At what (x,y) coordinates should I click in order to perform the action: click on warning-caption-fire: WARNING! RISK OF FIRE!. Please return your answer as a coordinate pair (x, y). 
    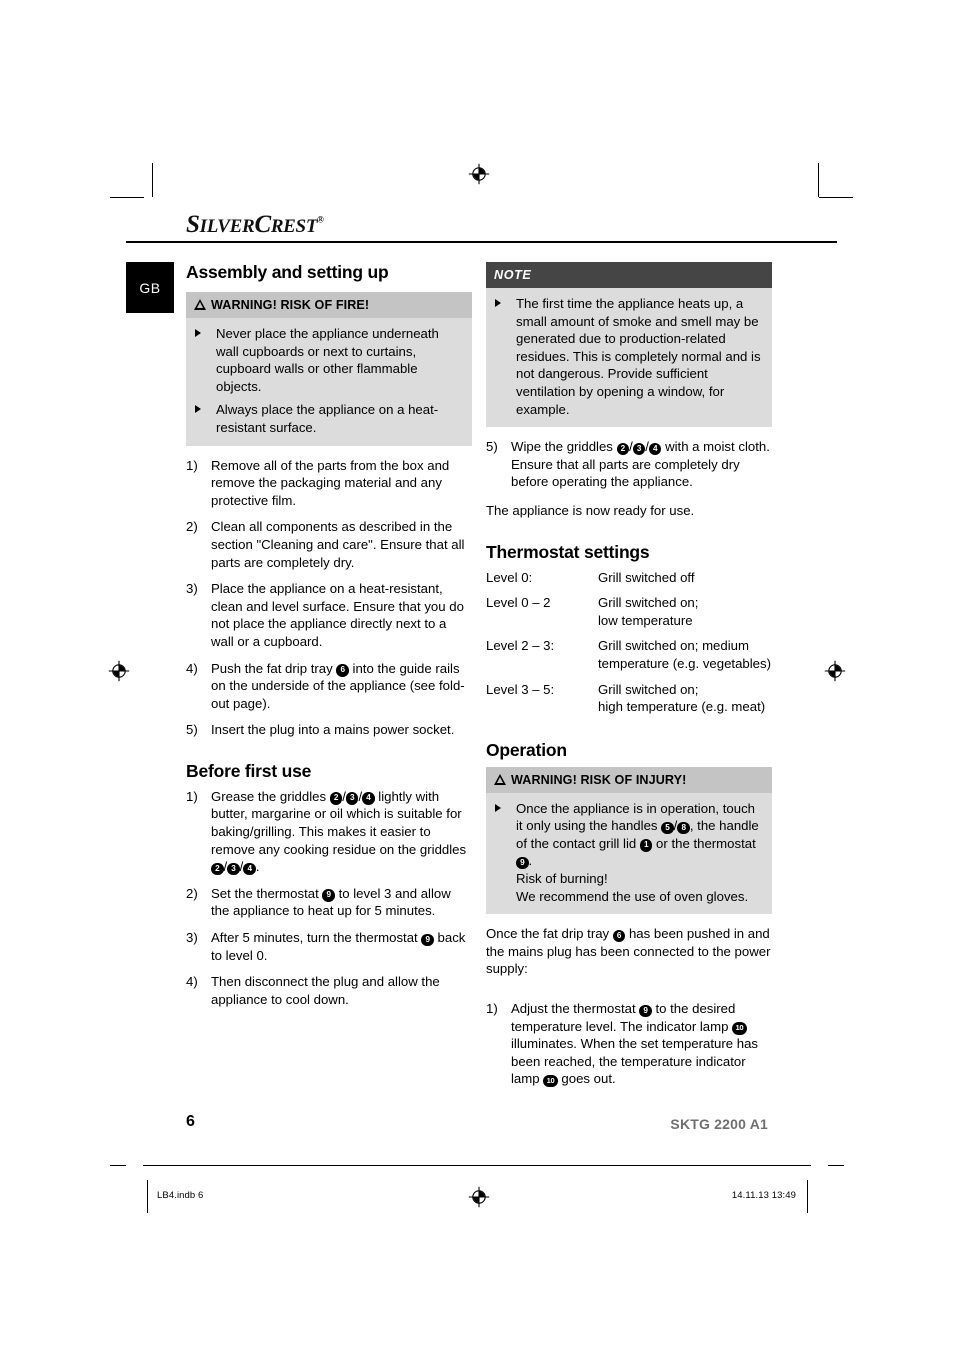
    Looking at the image, I should click on (329, 305).